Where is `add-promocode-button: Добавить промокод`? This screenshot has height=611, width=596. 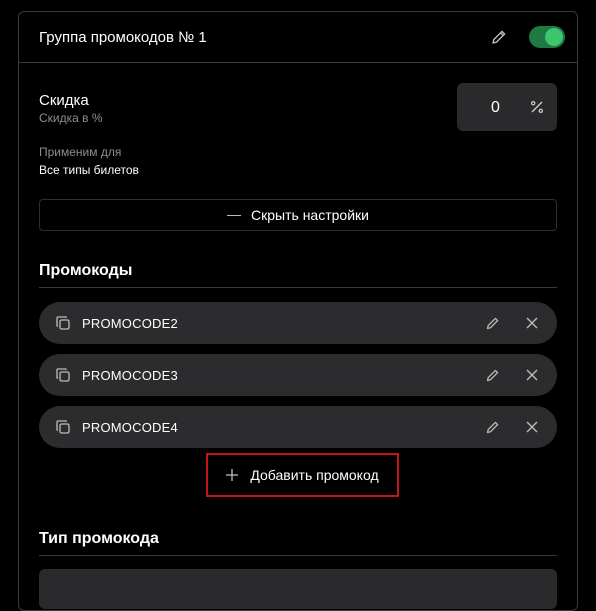 add-promocode-button: Добавить промокод is located at coordinates (302, 475).